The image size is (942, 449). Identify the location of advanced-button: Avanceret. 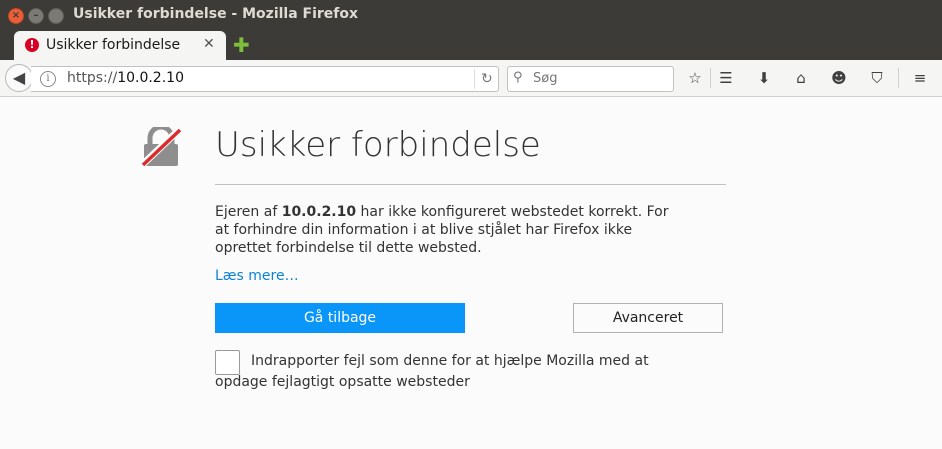
(648, 318).